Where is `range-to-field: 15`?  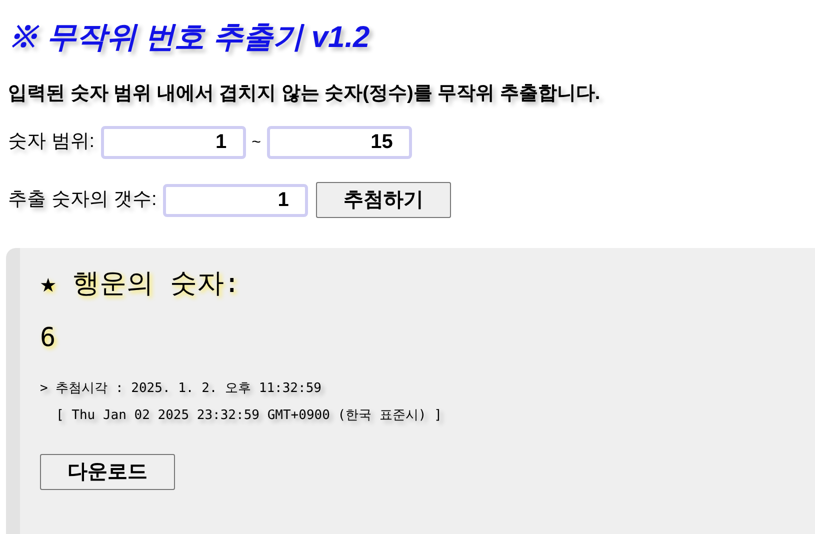
range-to-field: 15 is located at coordinates (339, 142).